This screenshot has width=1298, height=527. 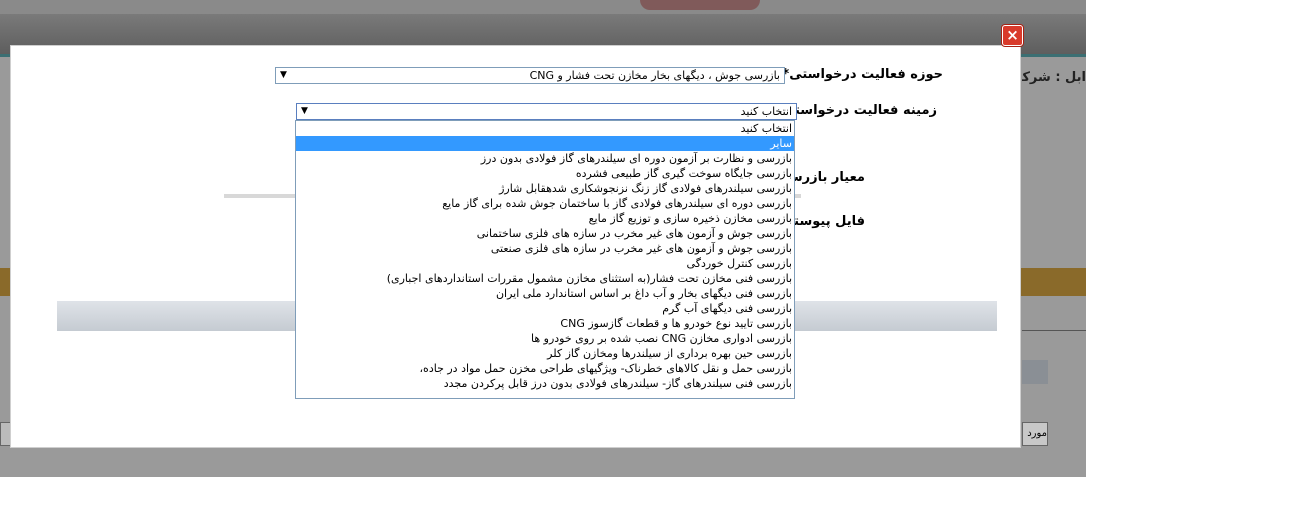 I want to click on dropdown-option: بازرسی فنی دیگهای آب گرم, so click(x=545, y=308).